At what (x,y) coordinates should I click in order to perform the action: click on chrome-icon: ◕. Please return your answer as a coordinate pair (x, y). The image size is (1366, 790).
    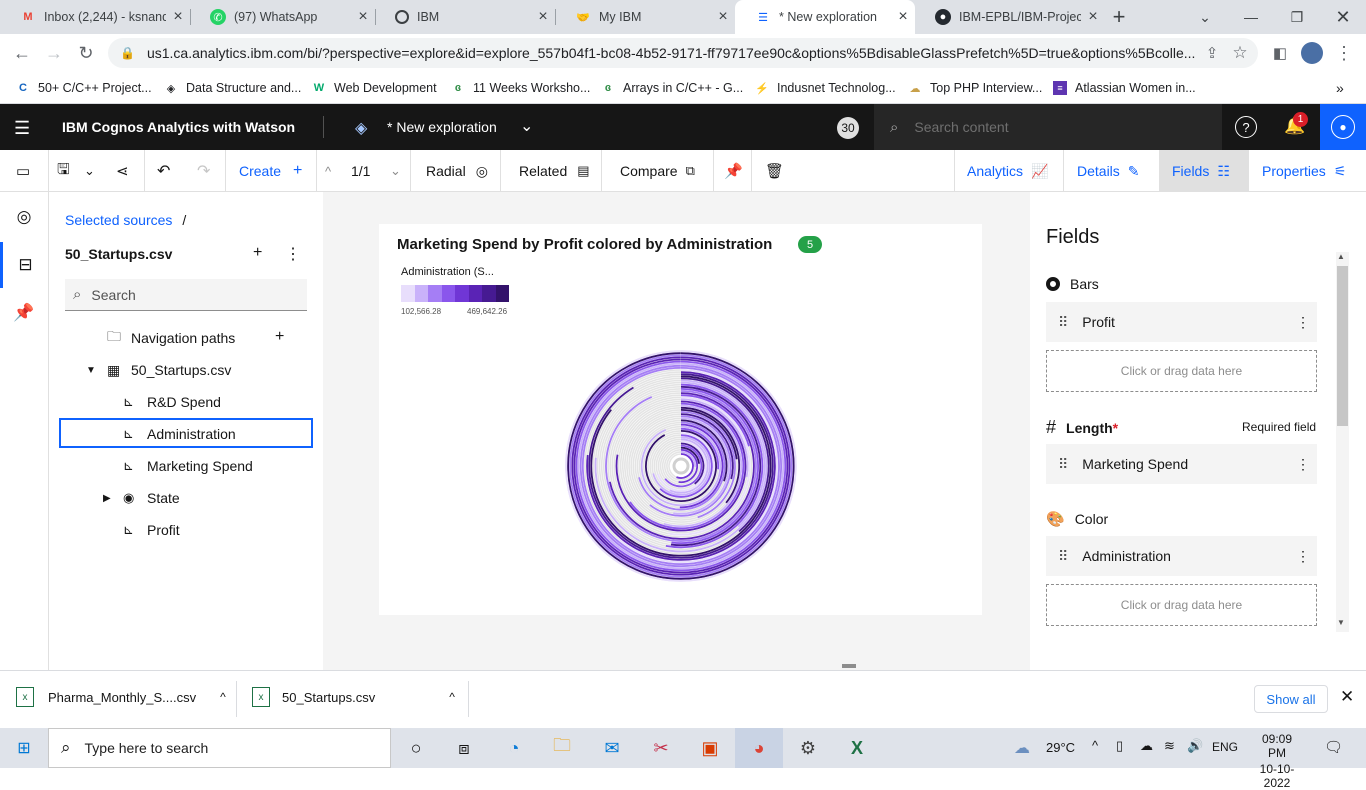
    Looking at the image, I should click on (759, 748).